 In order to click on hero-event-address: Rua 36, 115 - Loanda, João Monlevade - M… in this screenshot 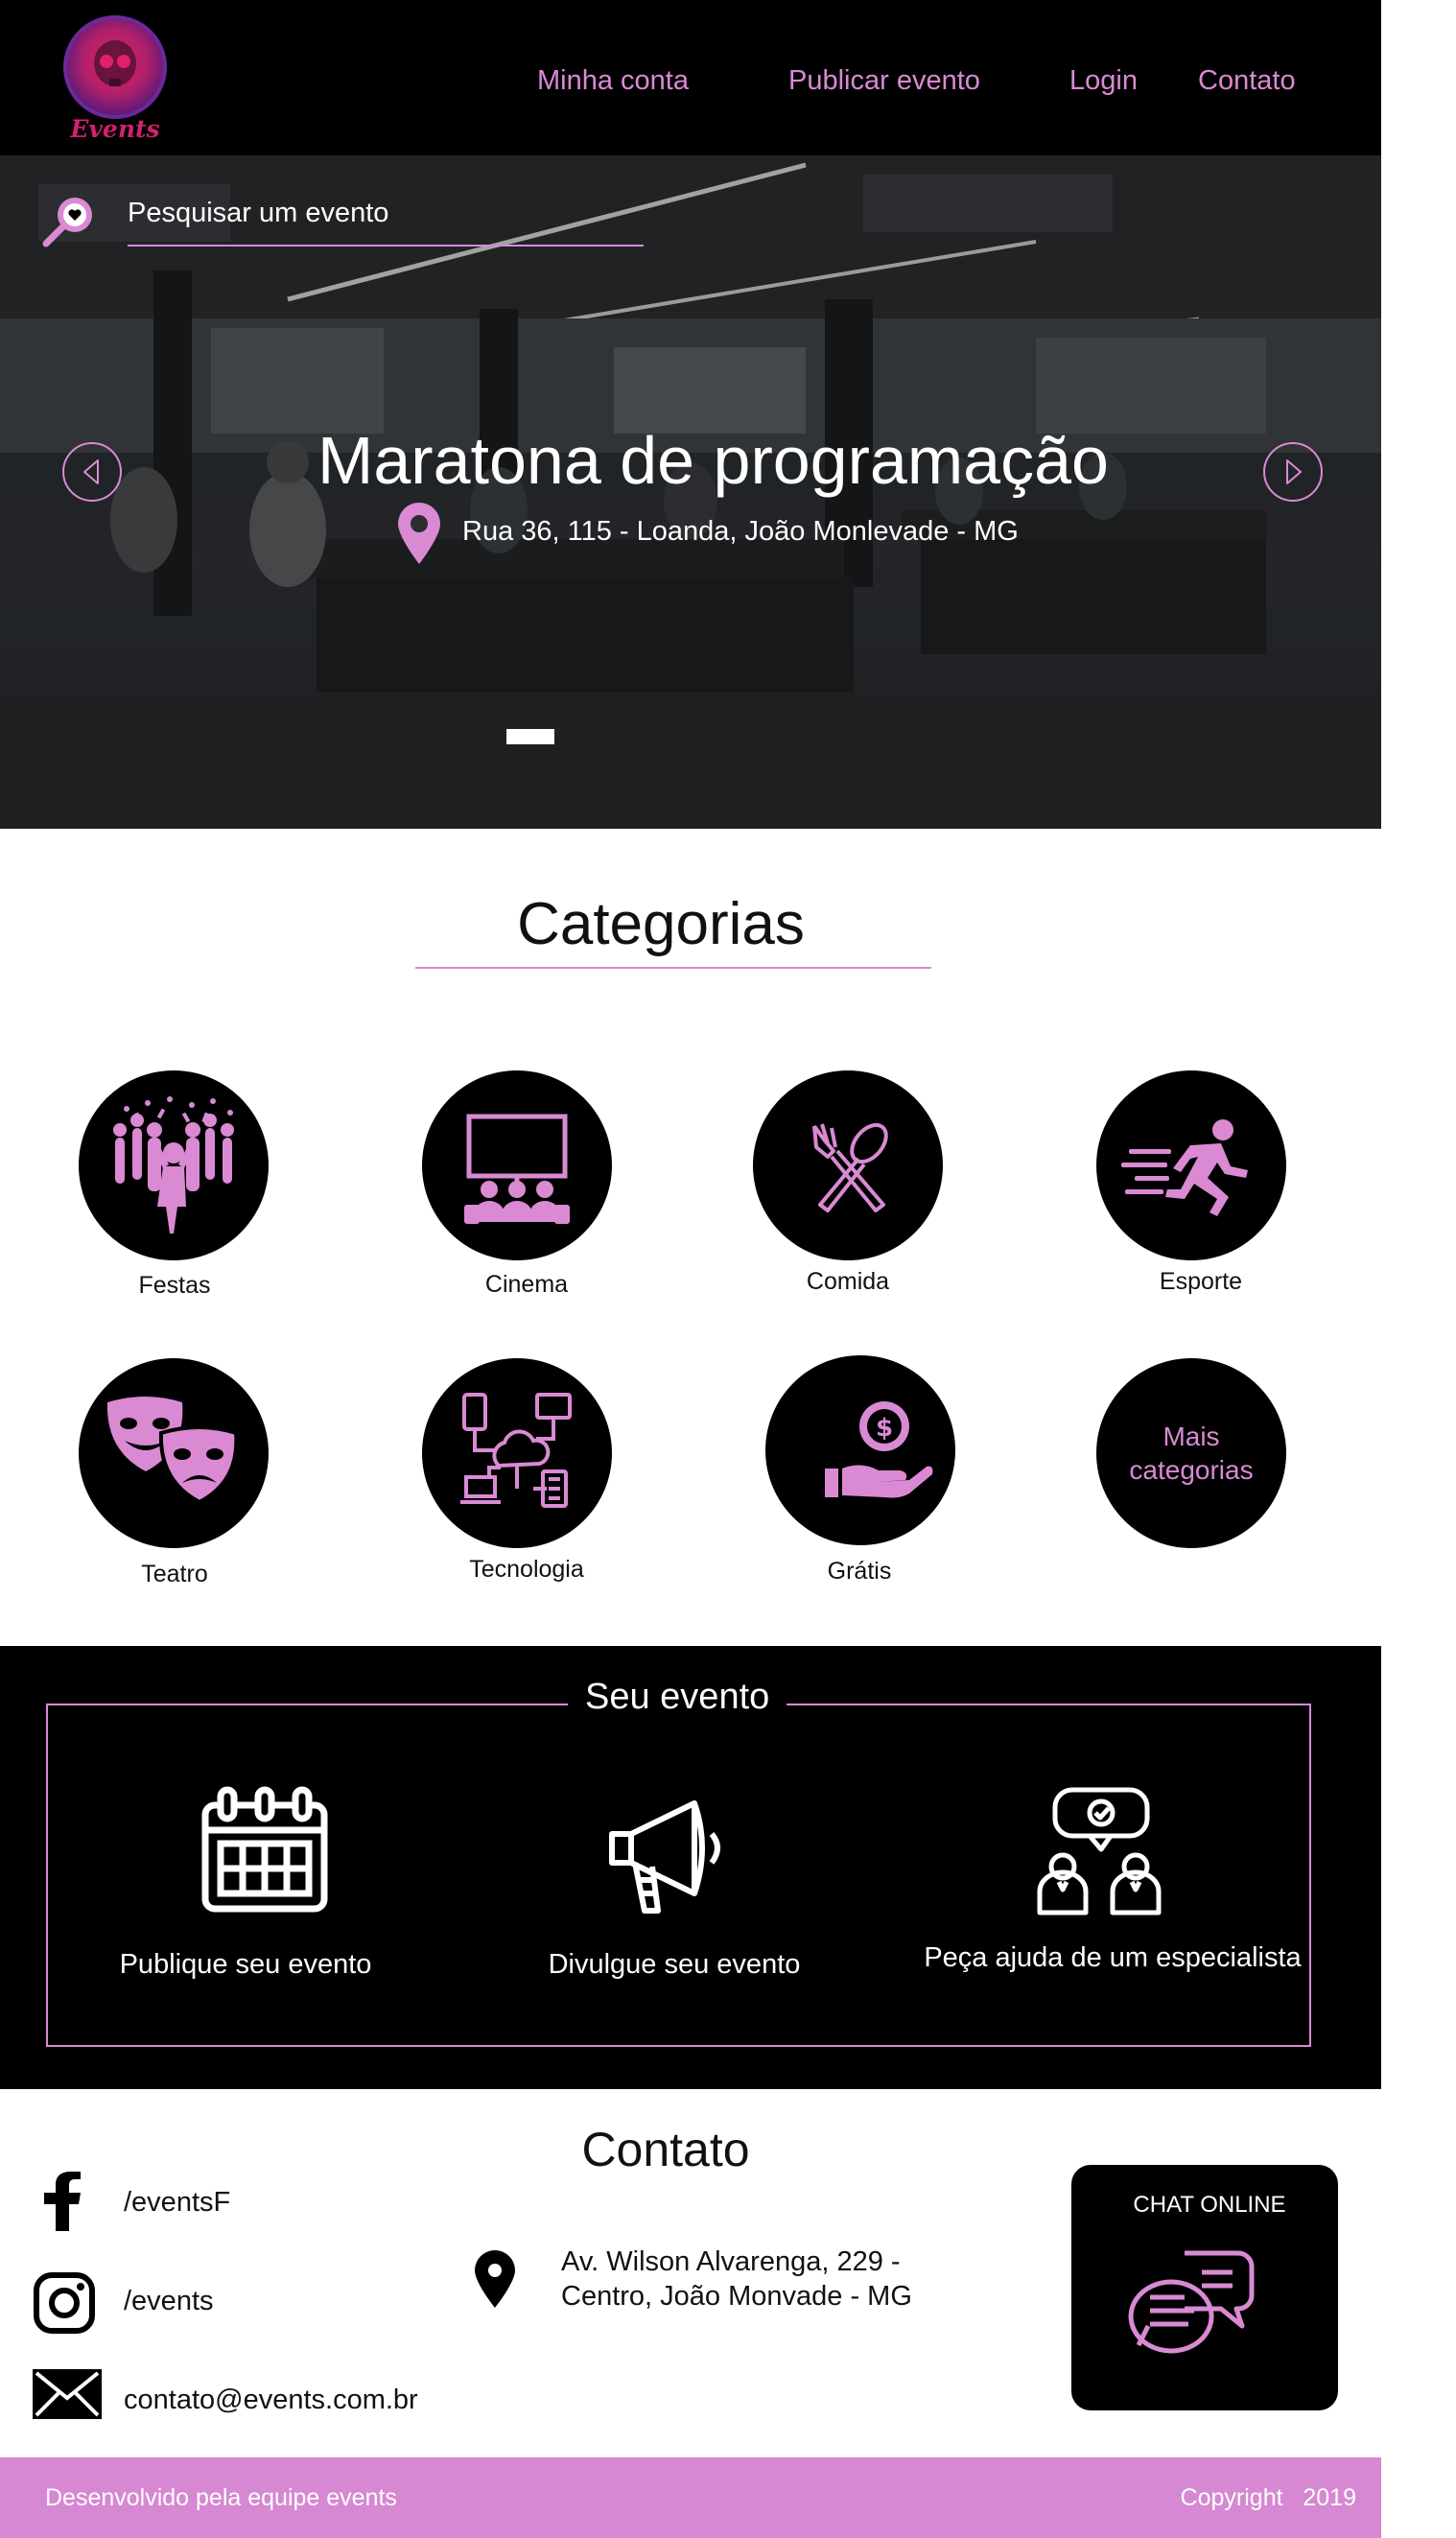, I will do `click(741, 531)`.